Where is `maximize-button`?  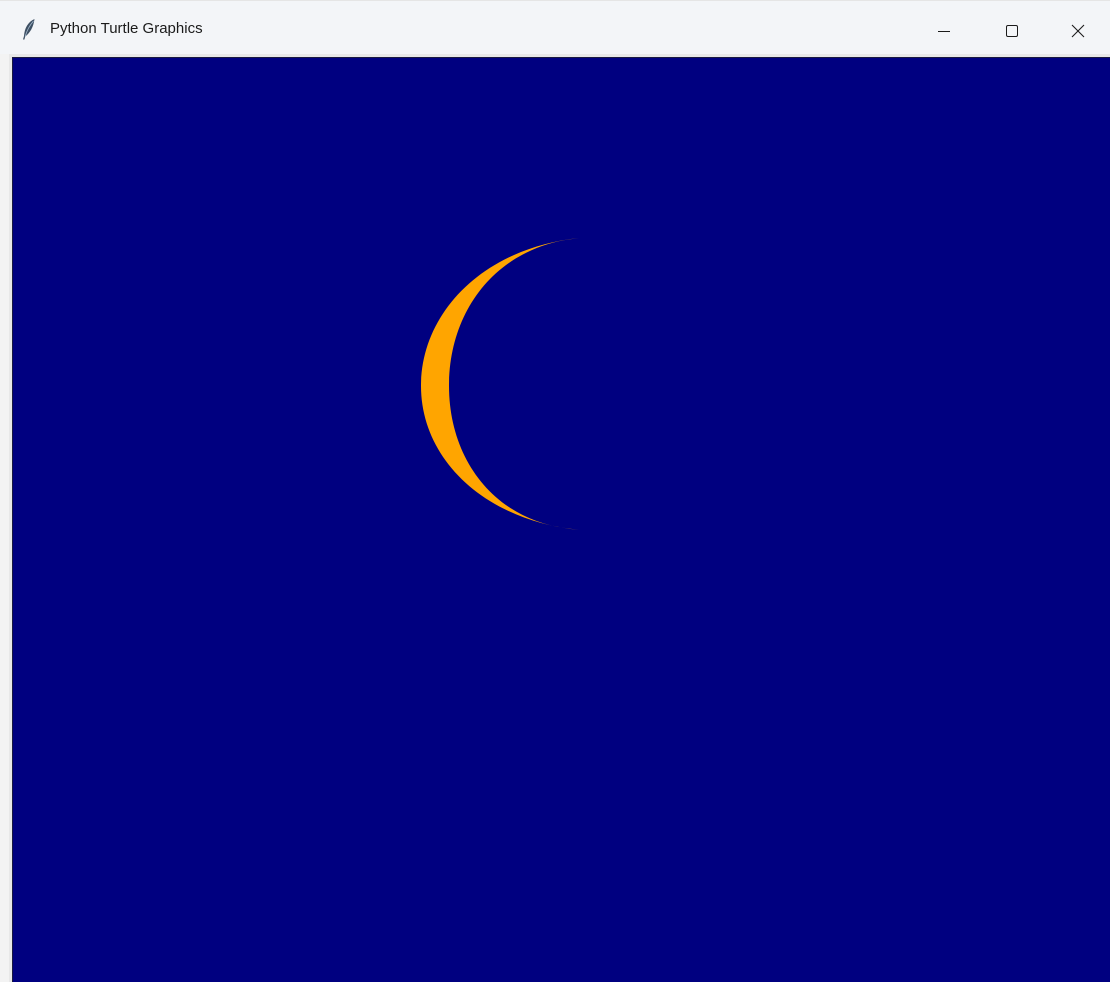 maximize-button is located at coordinates (1012, 31).